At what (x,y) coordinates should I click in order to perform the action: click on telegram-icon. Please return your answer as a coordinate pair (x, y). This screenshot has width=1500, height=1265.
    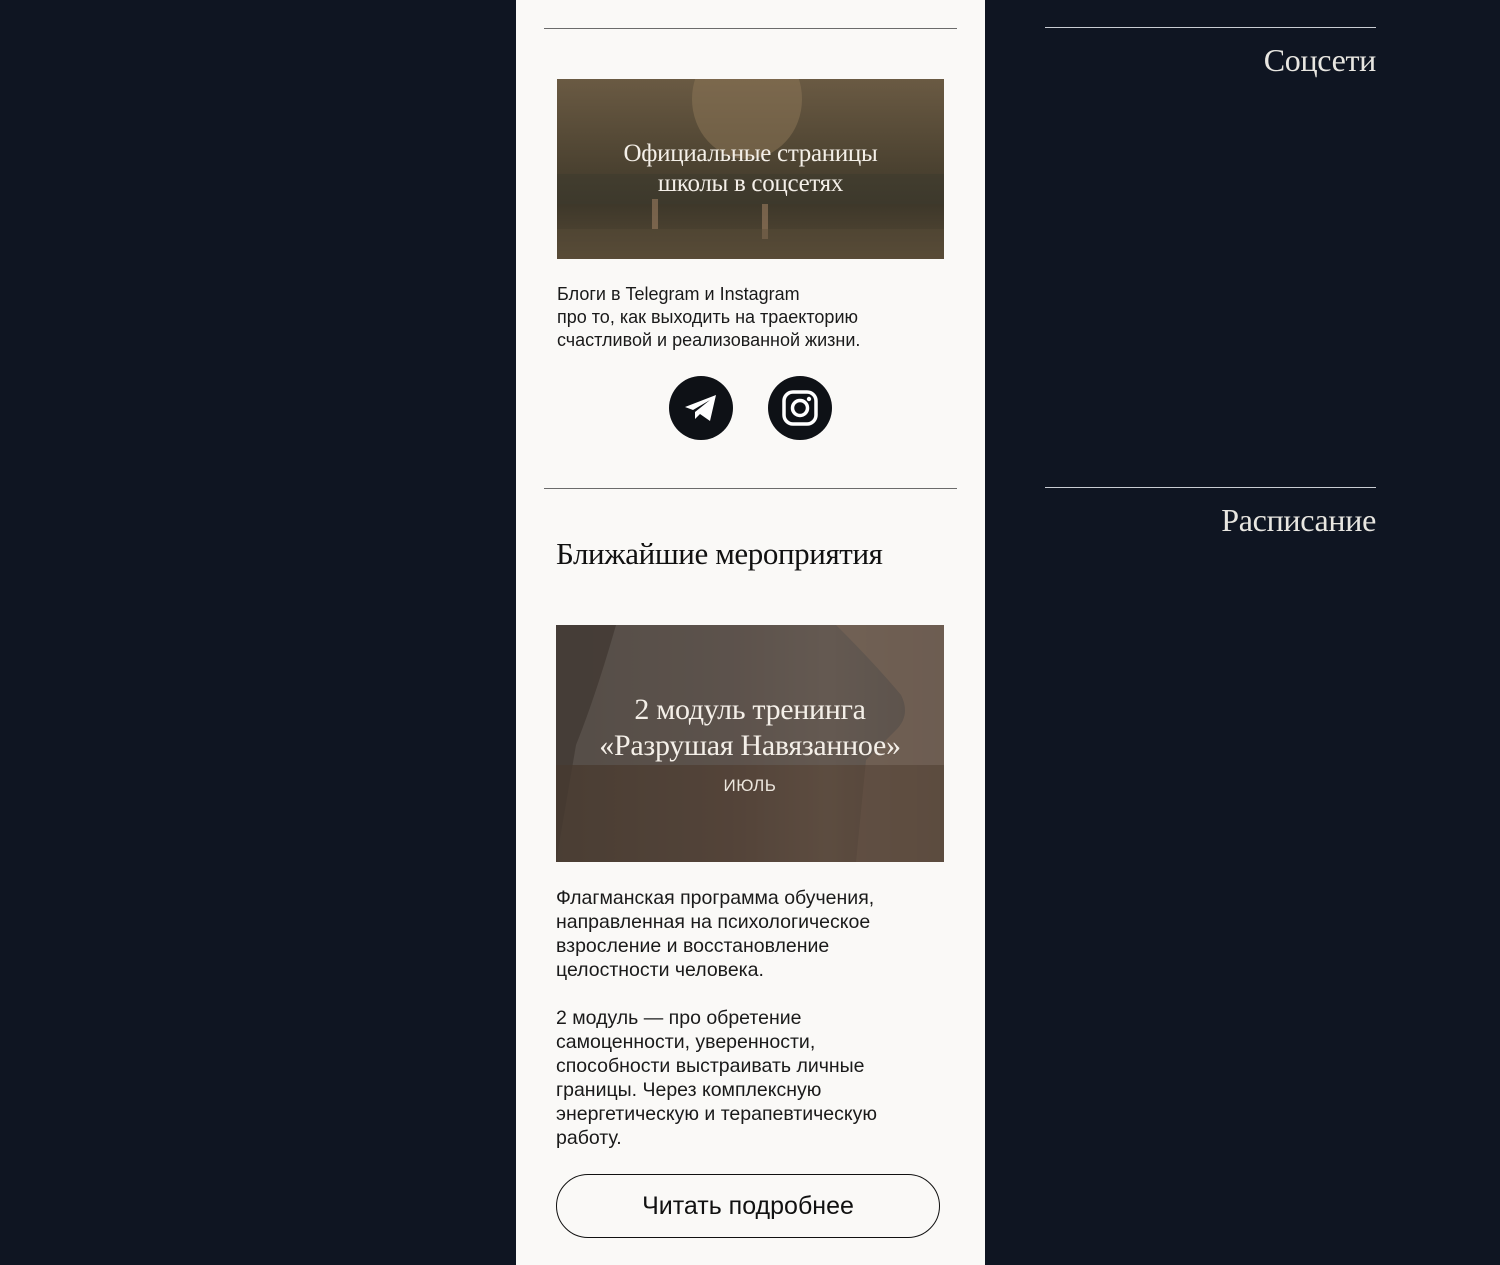
    Looking at the image, I should click on (700, 408).